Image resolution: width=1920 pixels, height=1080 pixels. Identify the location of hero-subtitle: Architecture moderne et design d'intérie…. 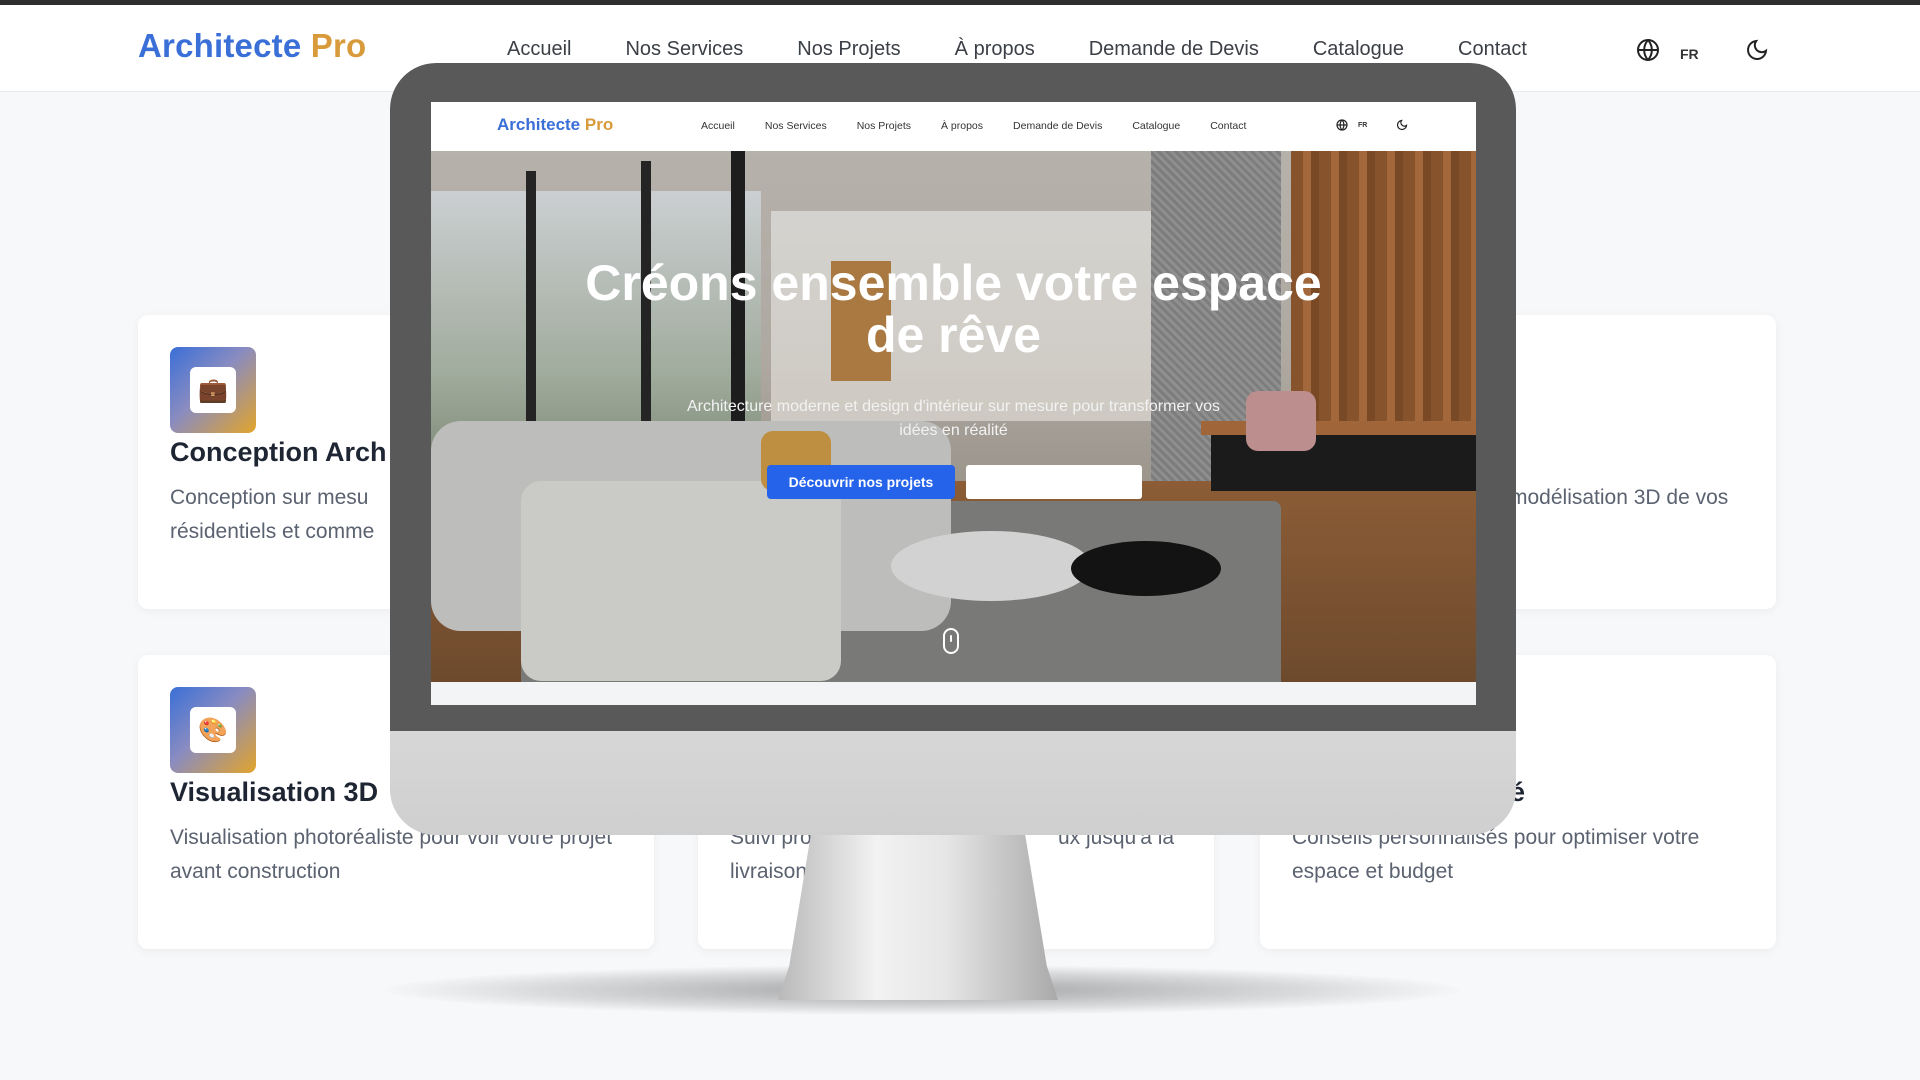
(953, 418).